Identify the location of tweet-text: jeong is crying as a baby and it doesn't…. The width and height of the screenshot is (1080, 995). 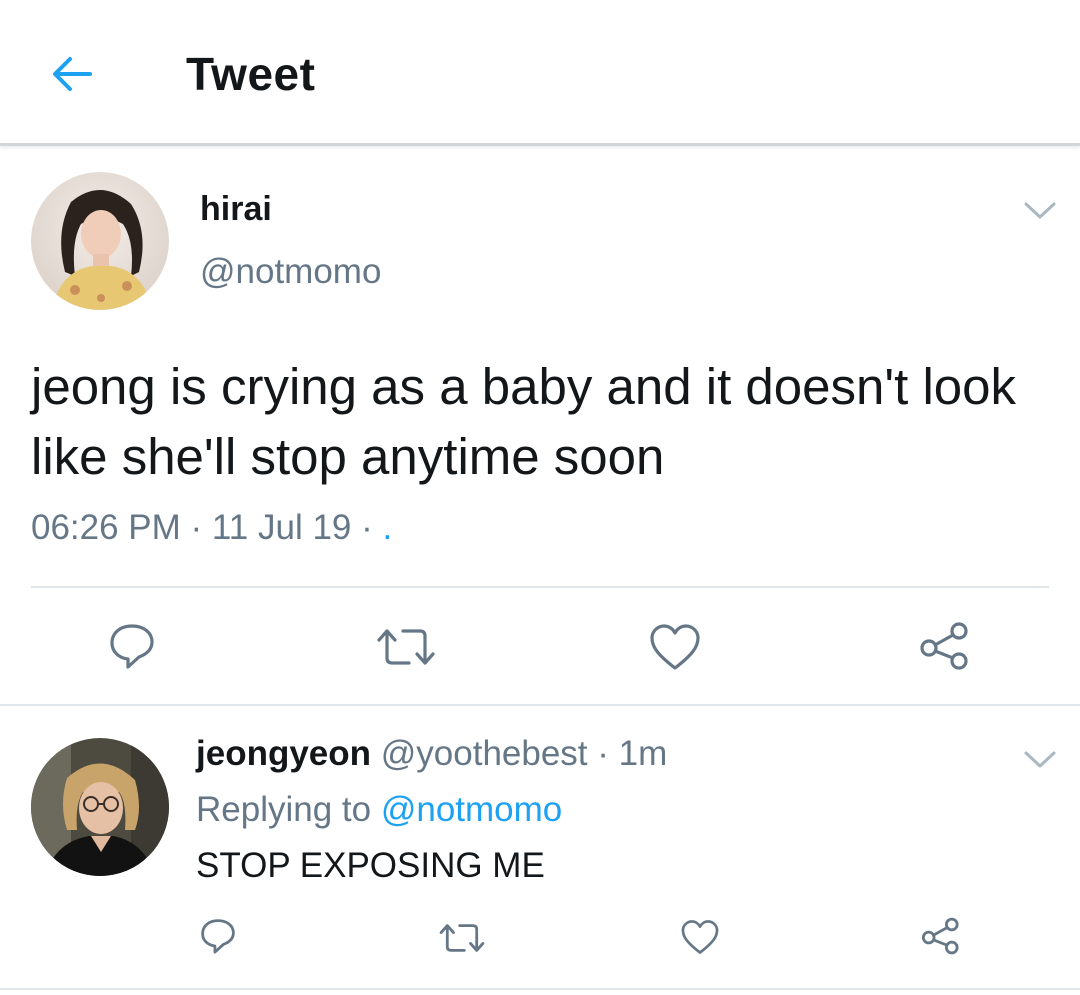
(524, 421).